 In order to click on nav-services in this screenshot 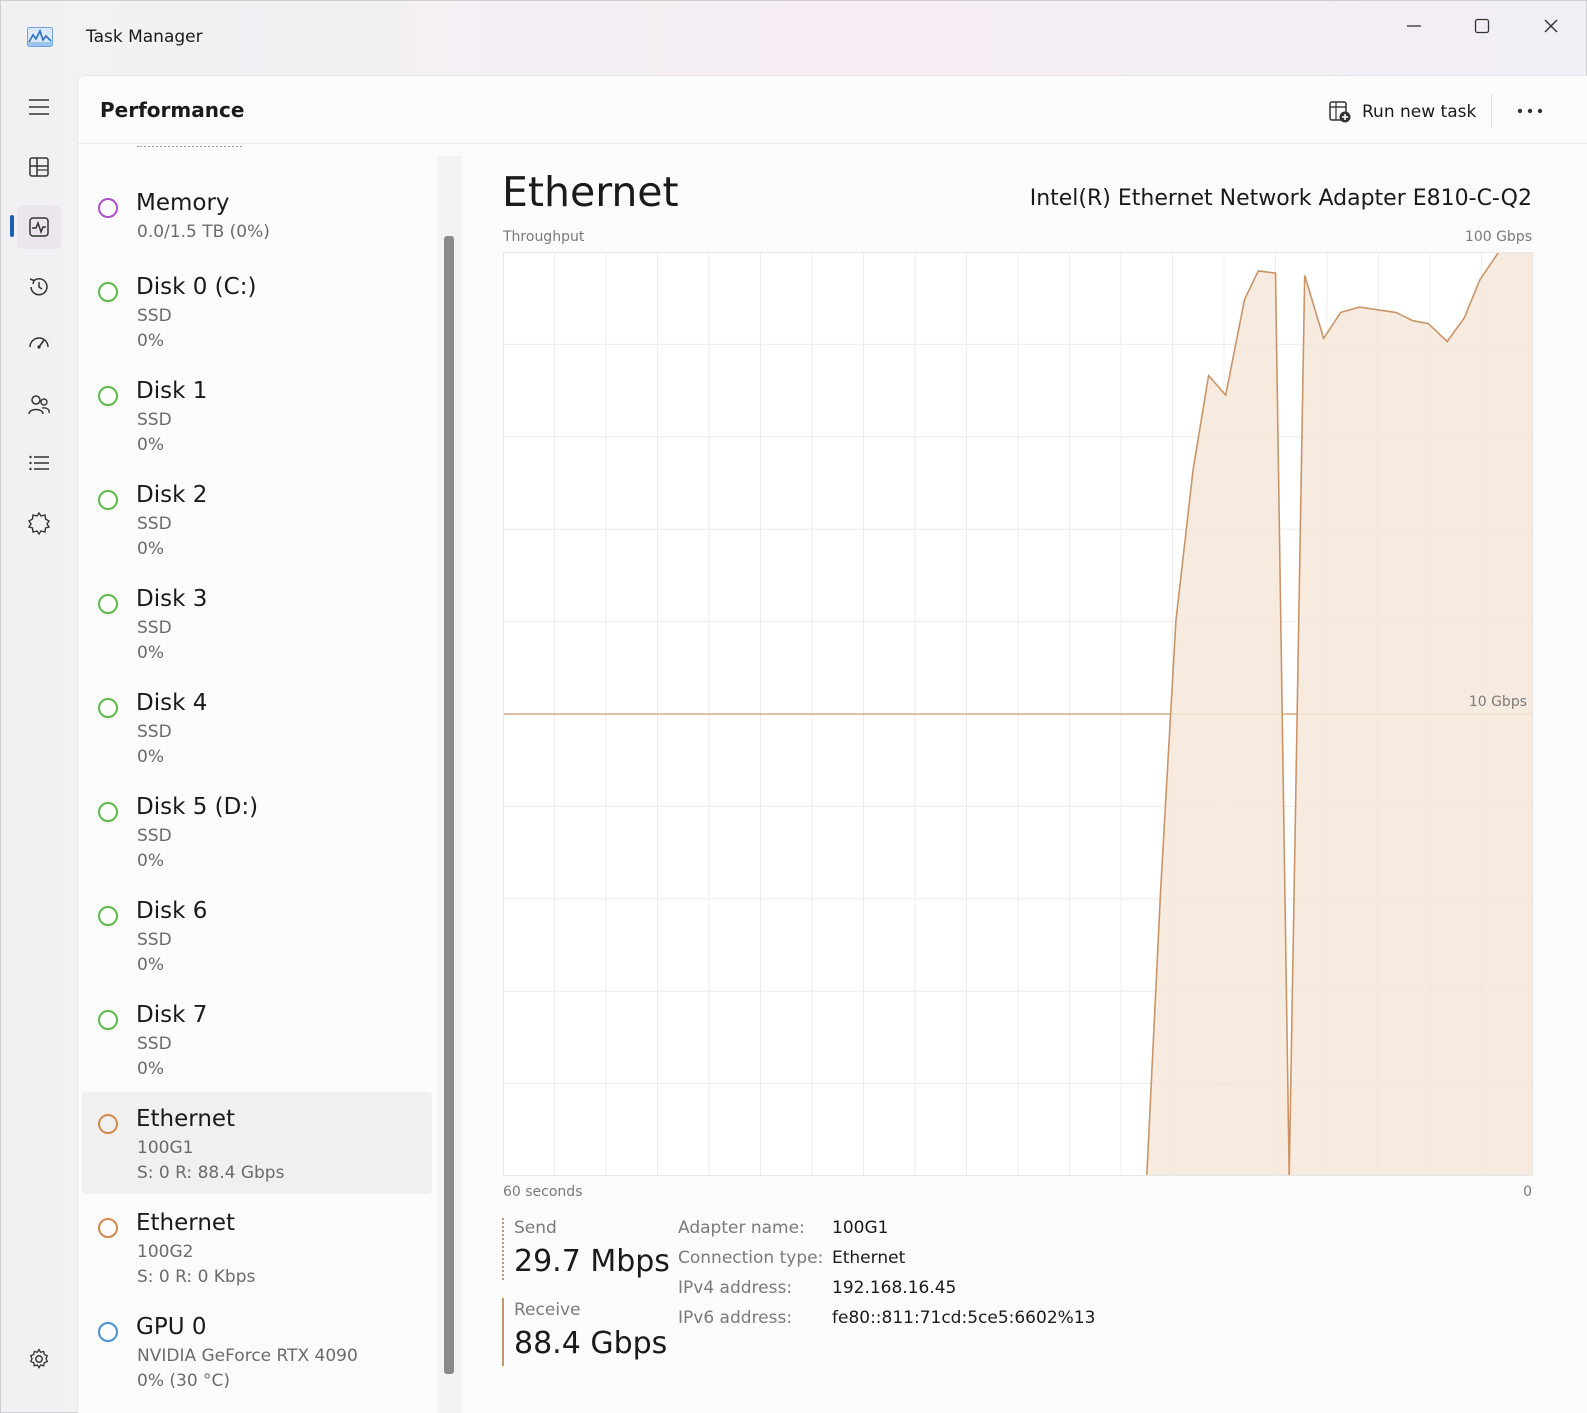, I will do `click(39, 523)`.